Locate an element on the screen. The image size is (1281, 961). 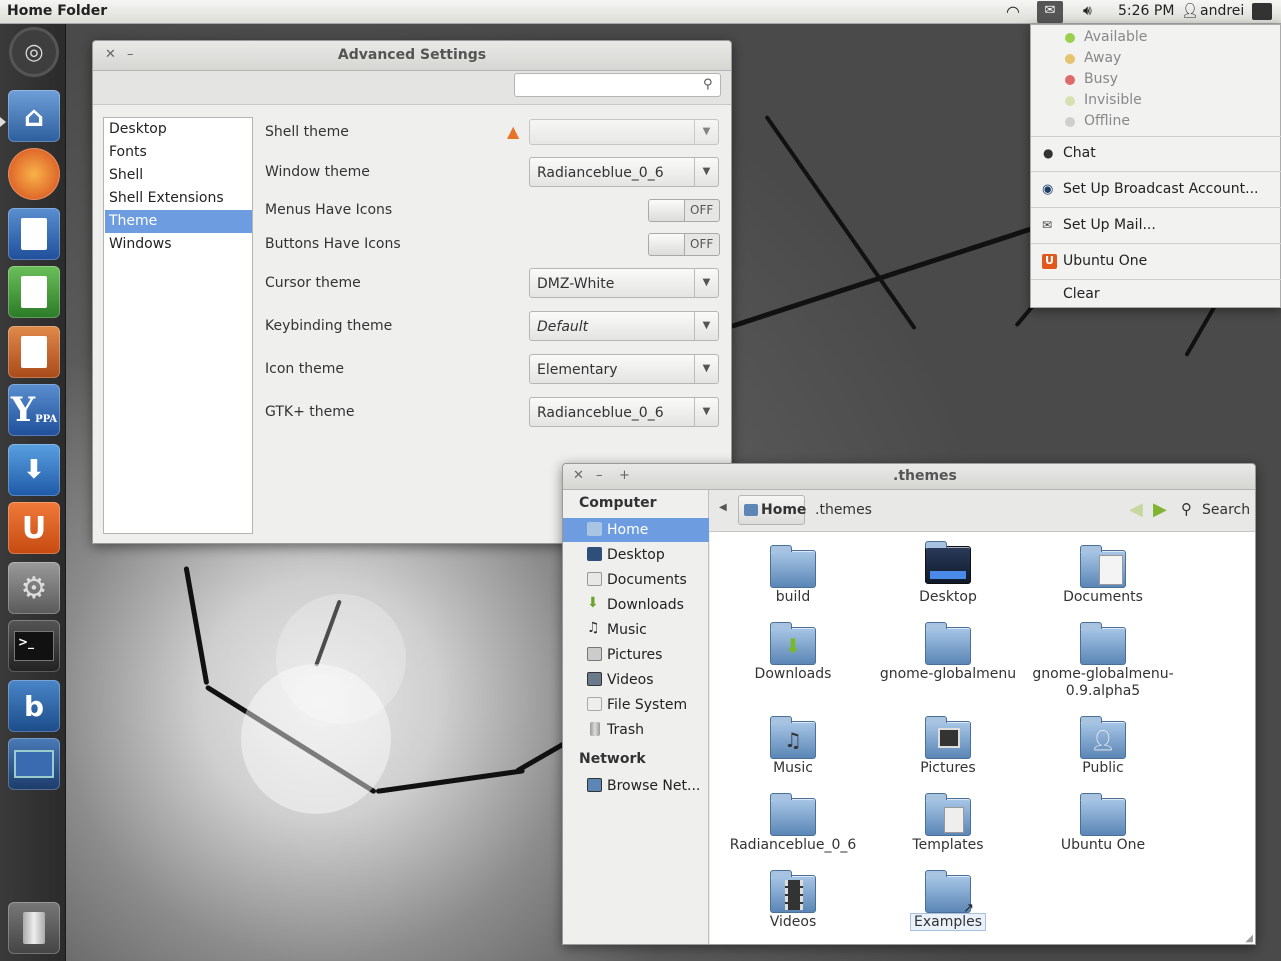
buttons-icons-toggle: OFF is located at coordinates (684, 244).